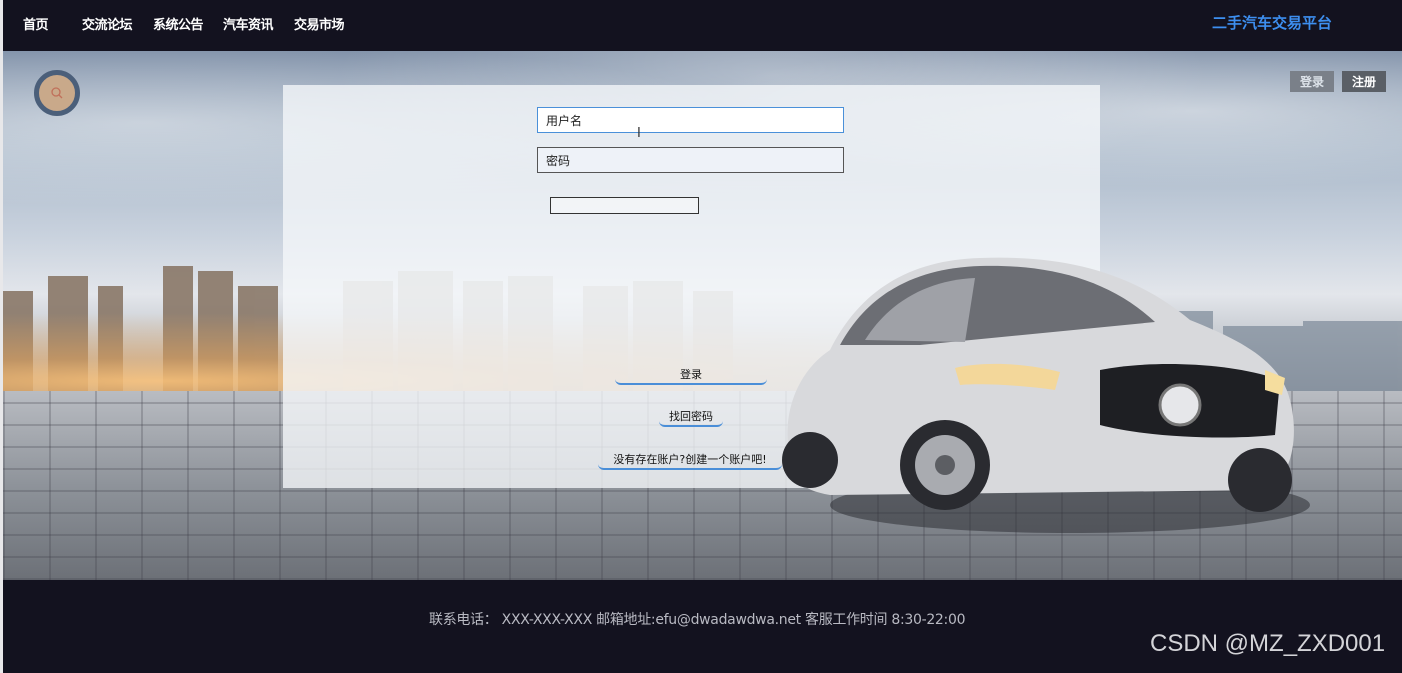  What do you see at coordinates (690, 461) in the screenshot?
I see `create-account-link: 没有存在账户?创建一个账户吧!` at bounding box center [690, 461].